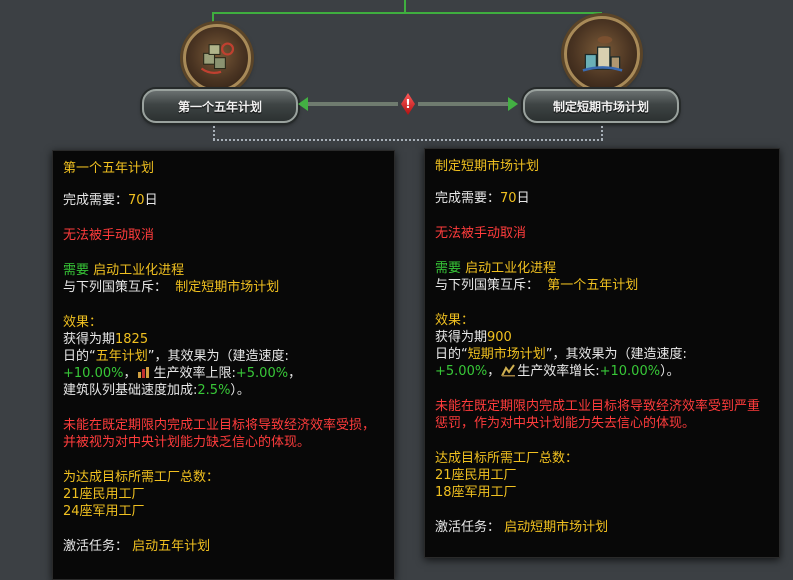  I want to click on idea-name: 短期市场计划, so click(506, 354).